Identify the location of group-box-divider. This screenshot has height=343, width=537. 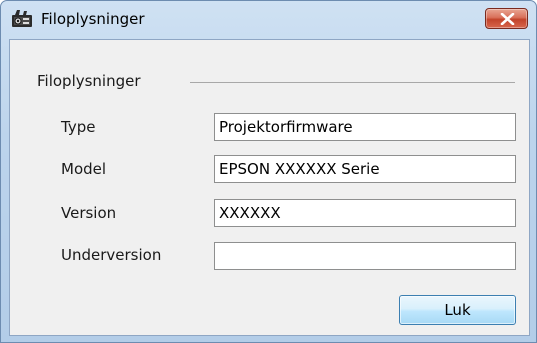
(352, 82).